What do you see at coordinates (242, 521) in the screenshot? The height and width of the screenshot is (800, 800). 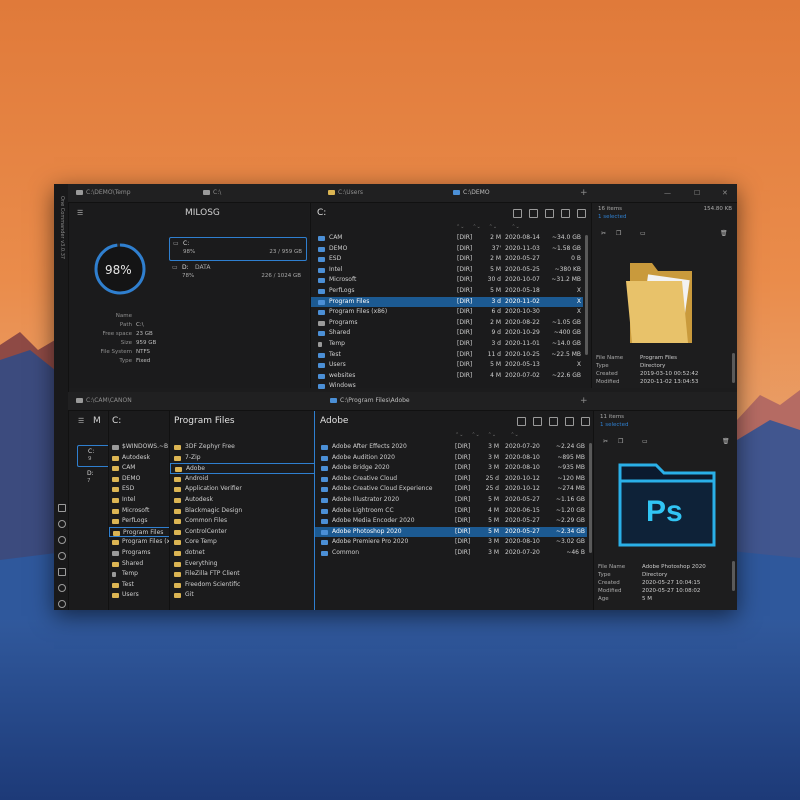 I see `list-item: Common Files` at bounding box center [242, 521].